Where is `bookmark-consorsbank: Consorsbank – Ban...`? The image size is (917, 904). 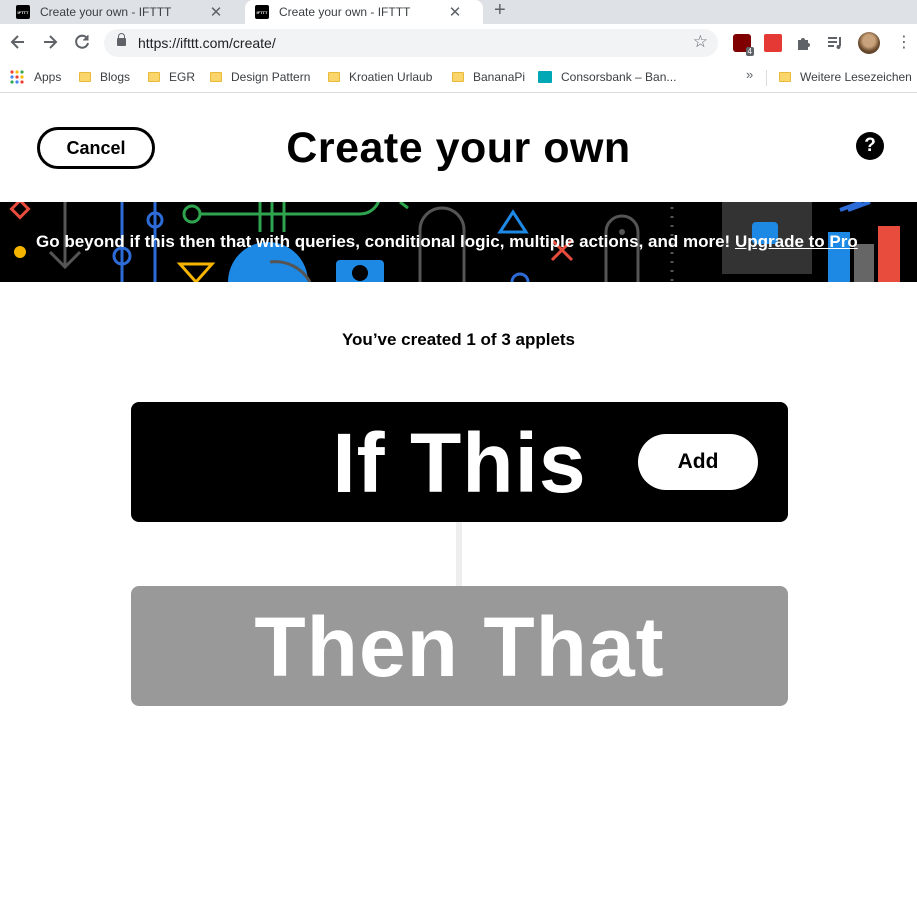
bookmark-consorsbank: Consorsbank – Ban... is located at coordinates (607, 77).